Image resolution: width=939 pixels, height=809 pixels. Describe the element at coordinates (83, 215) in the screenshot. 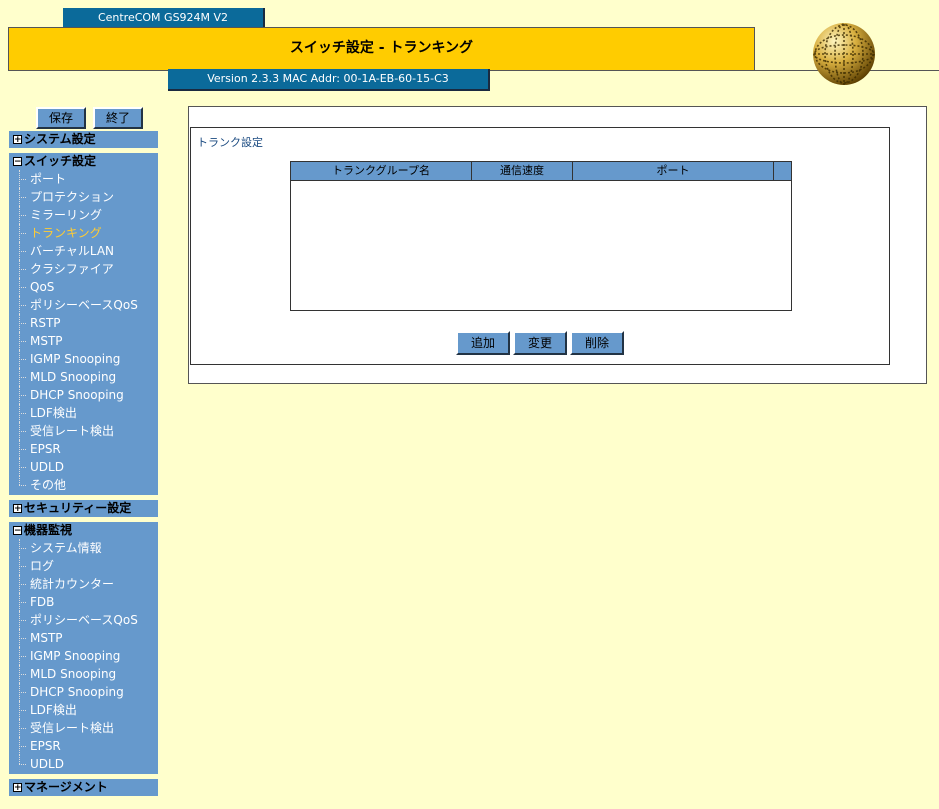

I see `switch-item: ミラーリング` at that location.